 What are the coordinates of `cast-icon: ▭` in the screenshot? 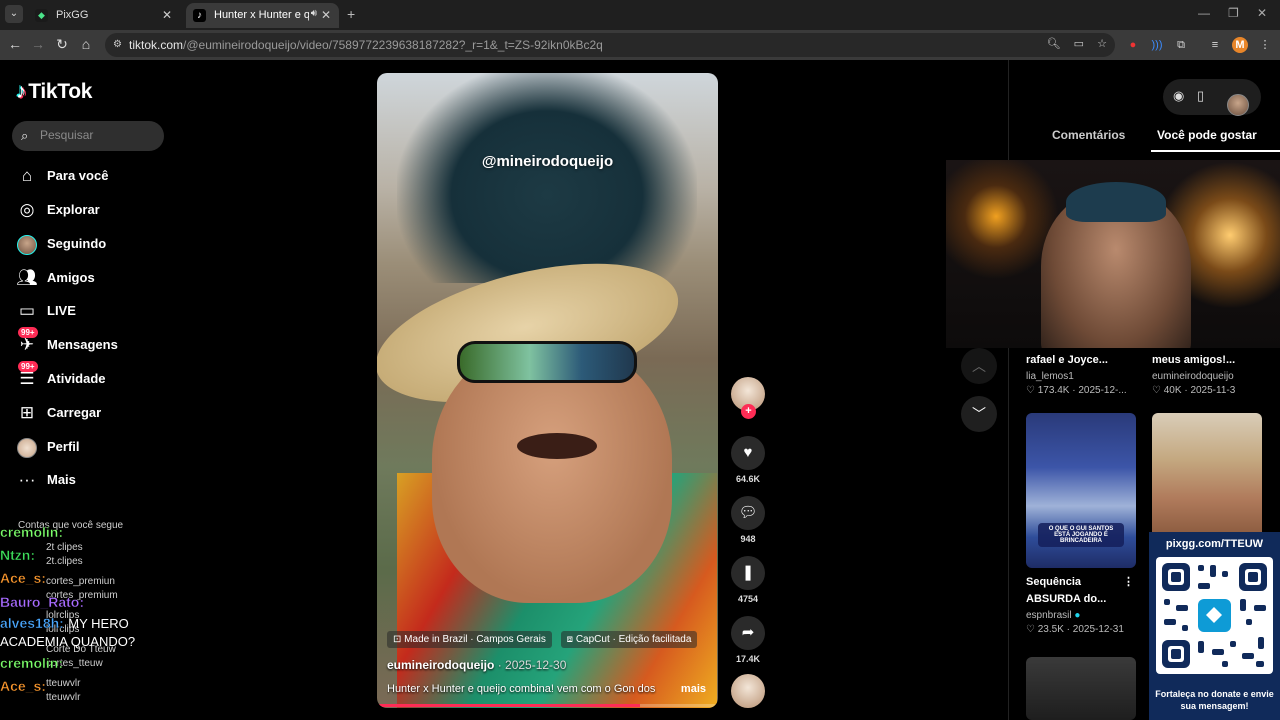 It's located at (1079, 44).